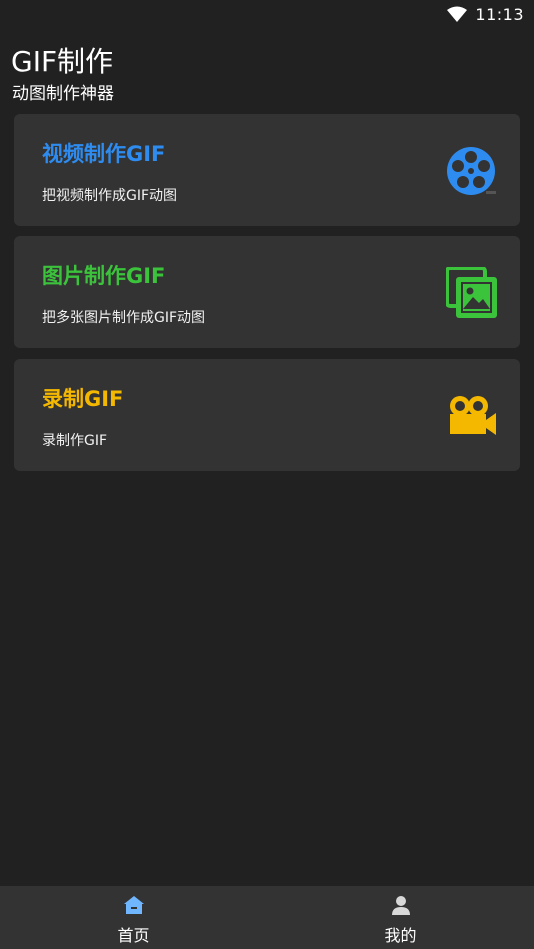 The height and width of the screenshot is (949, 534). Describe the element at coordinates (110, 196) in the screenshot. I see `card-description: 把视频制作成GIF动图` at that location.